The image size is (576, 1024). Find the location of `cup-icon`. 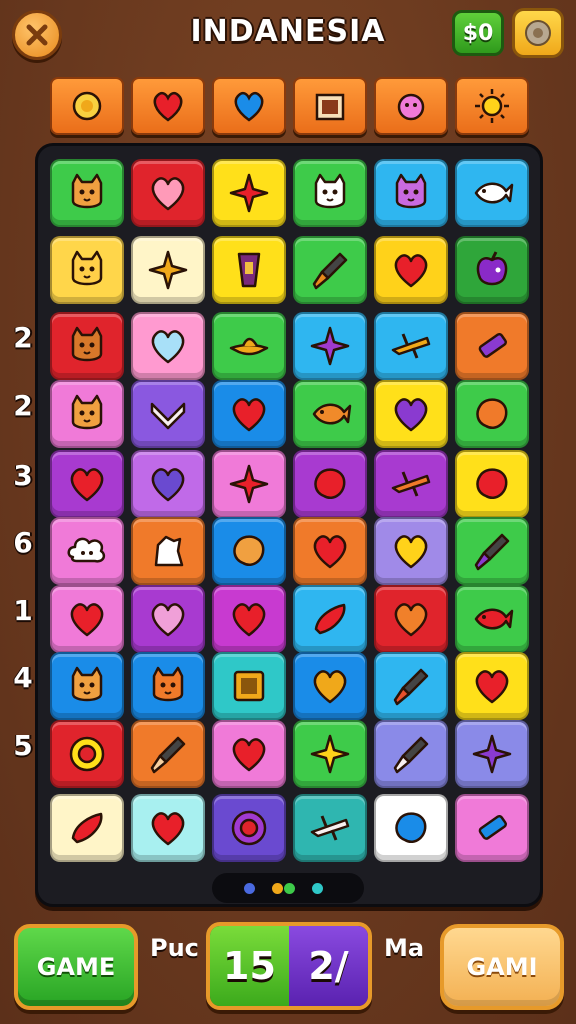

cup-icon is located at coordinates (249, 270).